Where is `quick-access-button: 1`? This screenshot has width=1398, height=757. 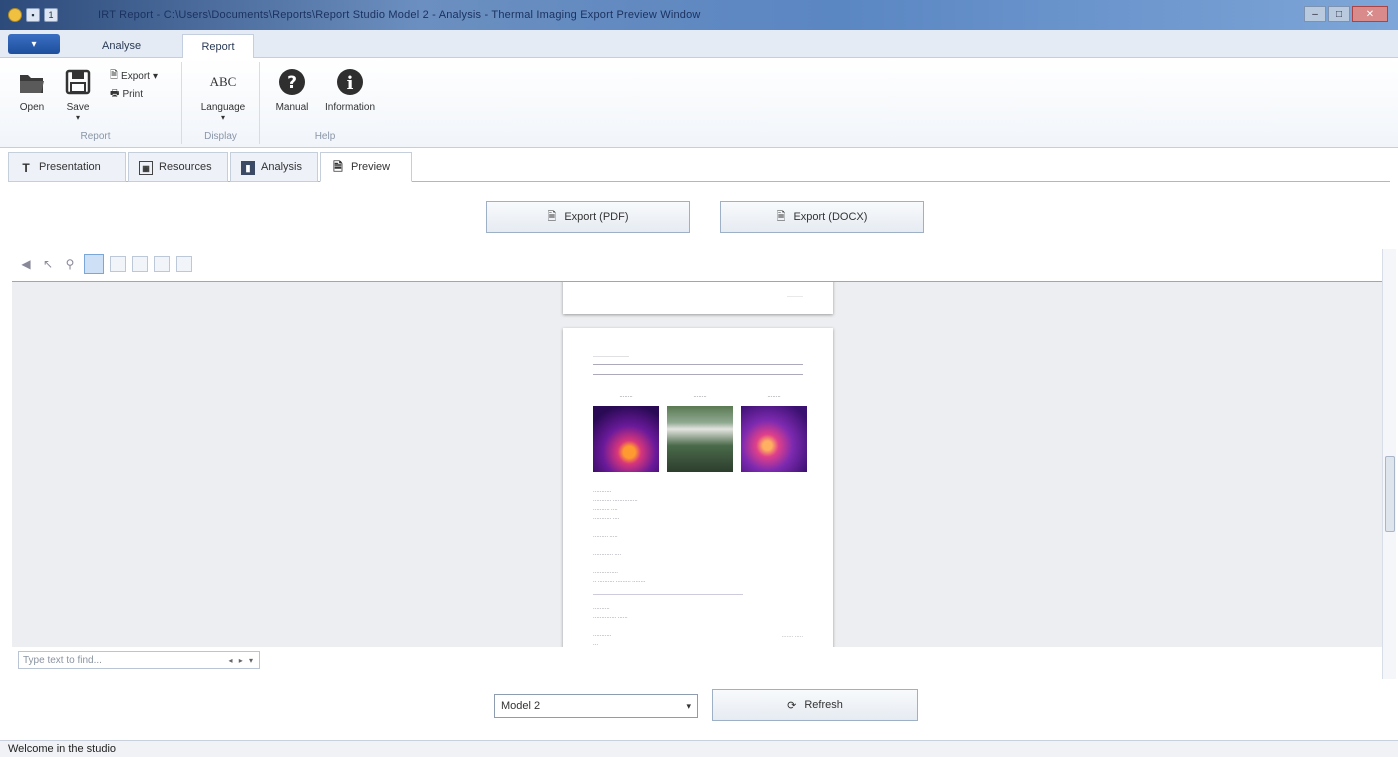 quick-access-button: 1 is located at coordinates (51, 15).